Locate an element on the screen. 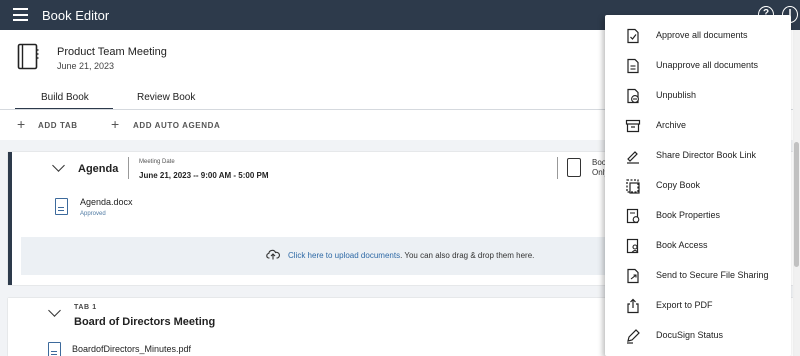 The height and width of the screenshot is (356, 800). export-pdf-icon is located at coordinates (633, 306).